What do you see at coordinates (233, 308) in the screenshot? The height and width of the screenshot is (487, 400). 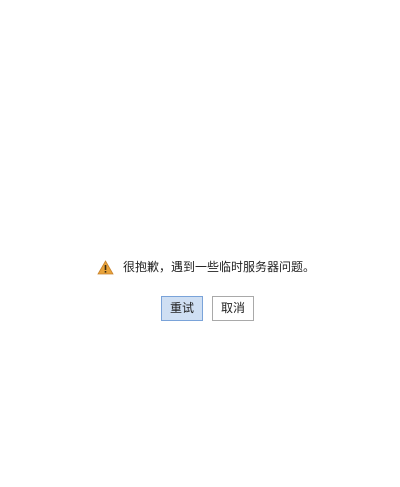 I see `cancel-button: 取消` at bounding box center [233, 308].